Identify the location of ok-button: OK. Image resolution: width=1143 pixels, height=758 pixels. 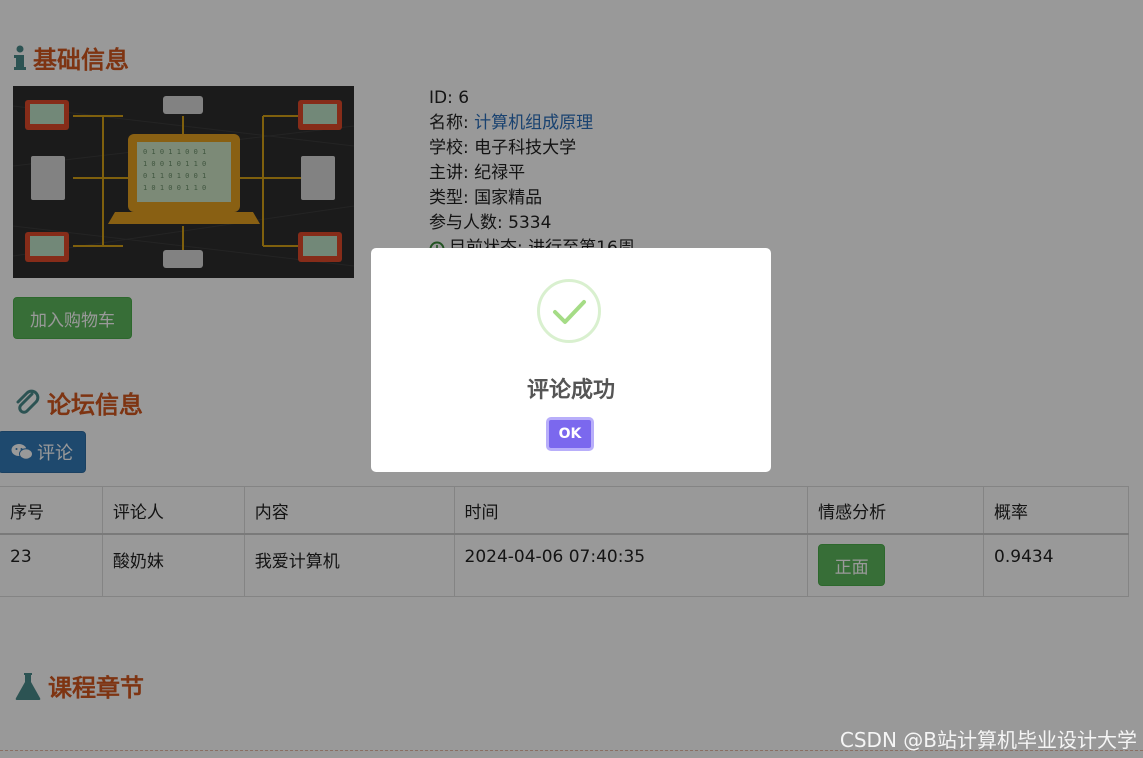
(570, 434).